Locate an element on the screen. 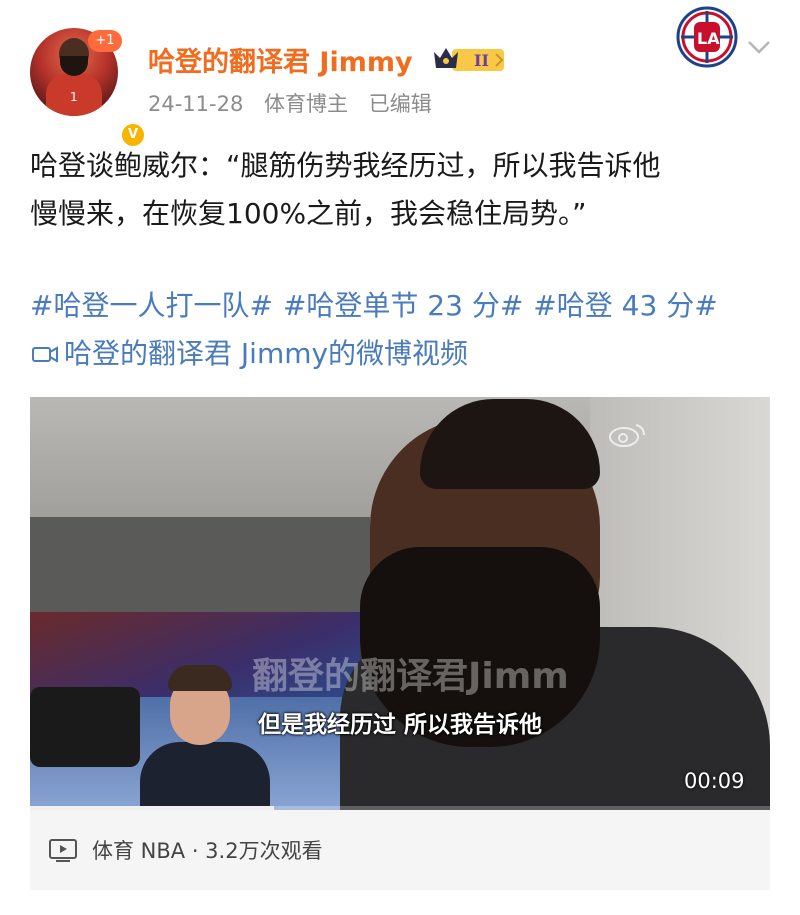  hashtag-link: #哈登 43 分# is located at coordinates (625, 305).